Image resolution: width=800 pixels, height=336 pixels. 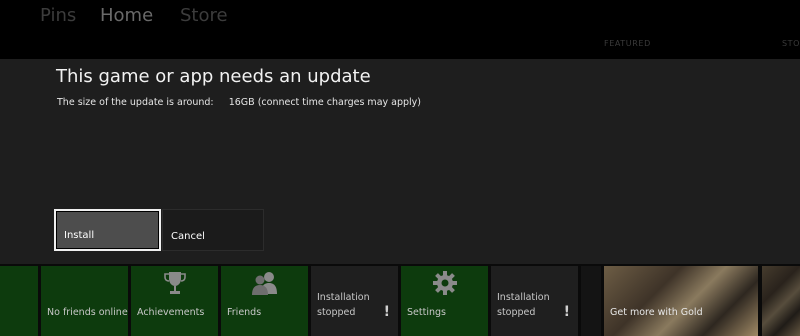 What do you see at coordinates (174, 284) in the screenshot?
I see `trophy-icon` at bounding box center [174, 284].